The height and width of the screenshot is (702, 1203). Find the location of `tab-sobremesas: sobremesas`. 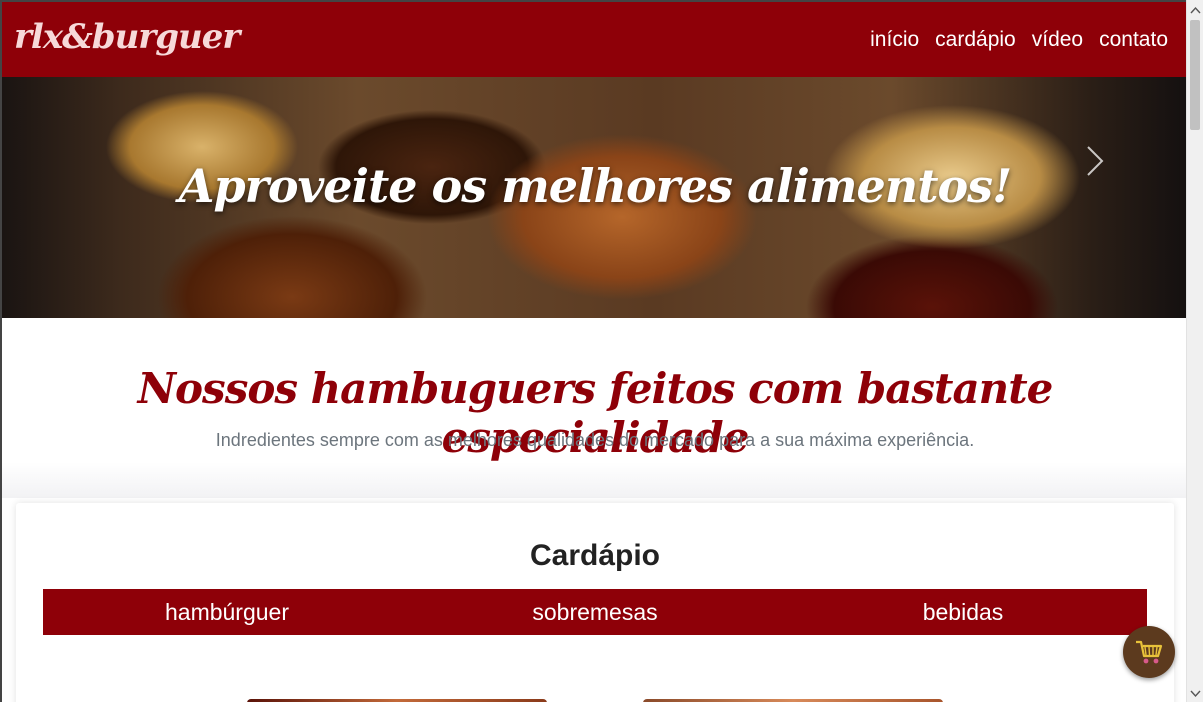

tab-sobremesas: sobremesas is located at coordinates (595, 612).